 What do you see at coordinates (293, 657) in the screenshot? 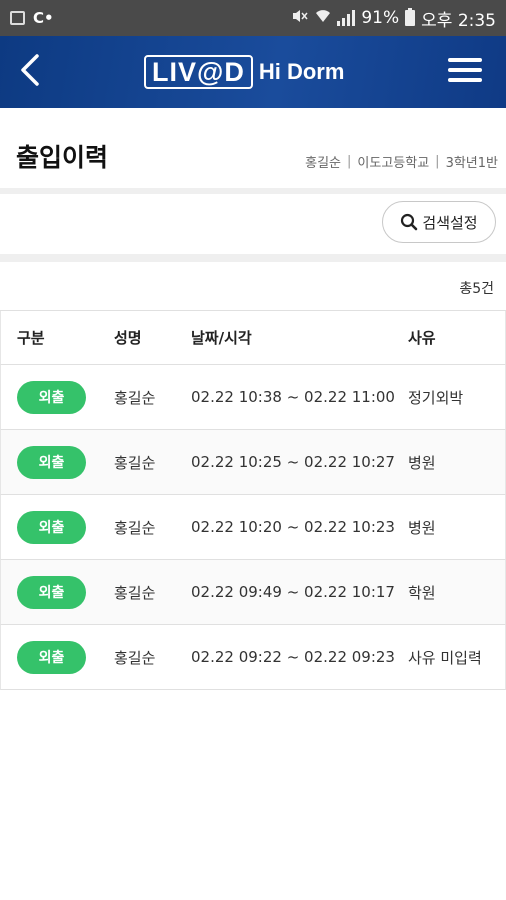
I see `datetime-cell: 02.22 09:22 ~ 02.22 09:23` at bounding box center [293, 657].